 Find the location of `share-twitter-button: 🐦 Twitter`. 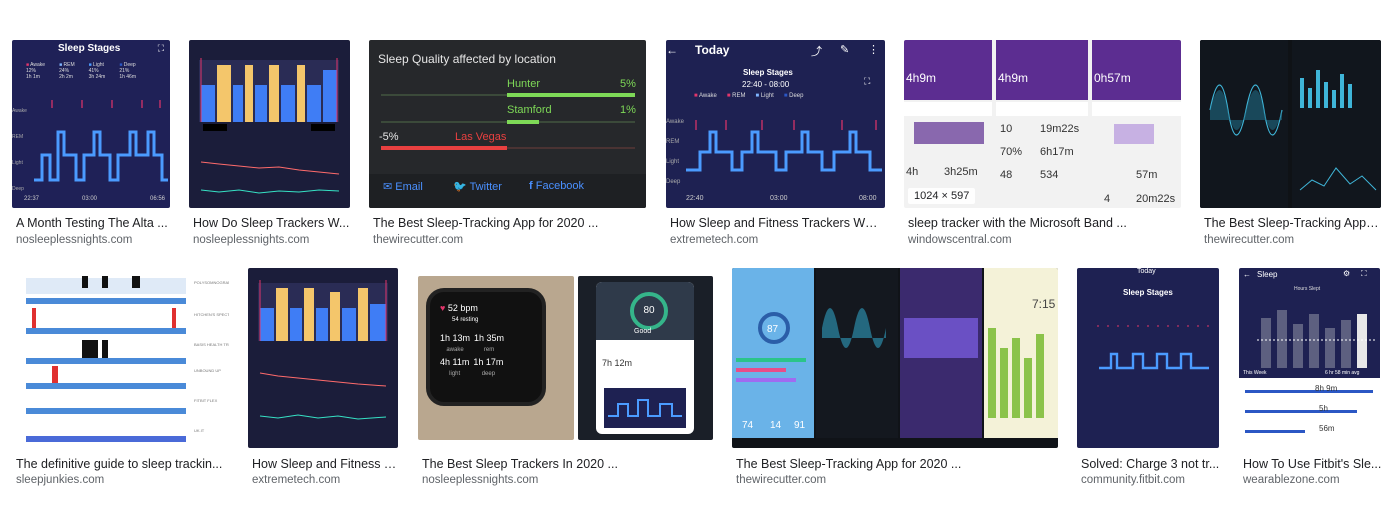

share-twitter-button: 🐦 Twitter is located at coordinates (477, 186).